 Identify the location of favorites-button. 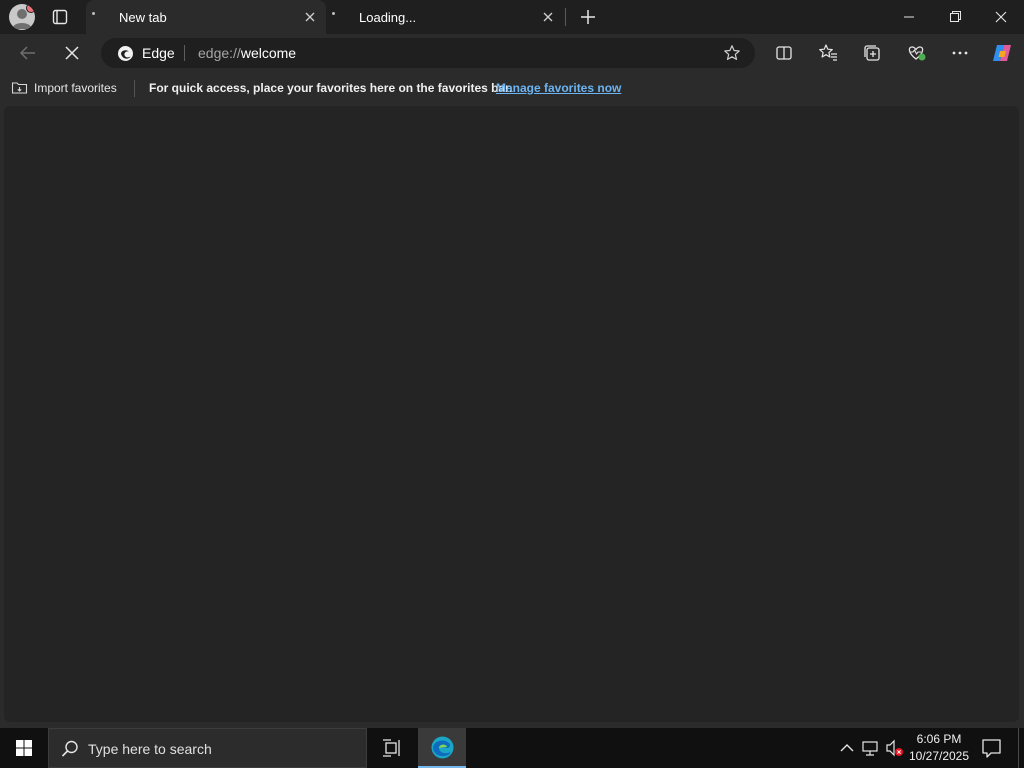
(828, 53).